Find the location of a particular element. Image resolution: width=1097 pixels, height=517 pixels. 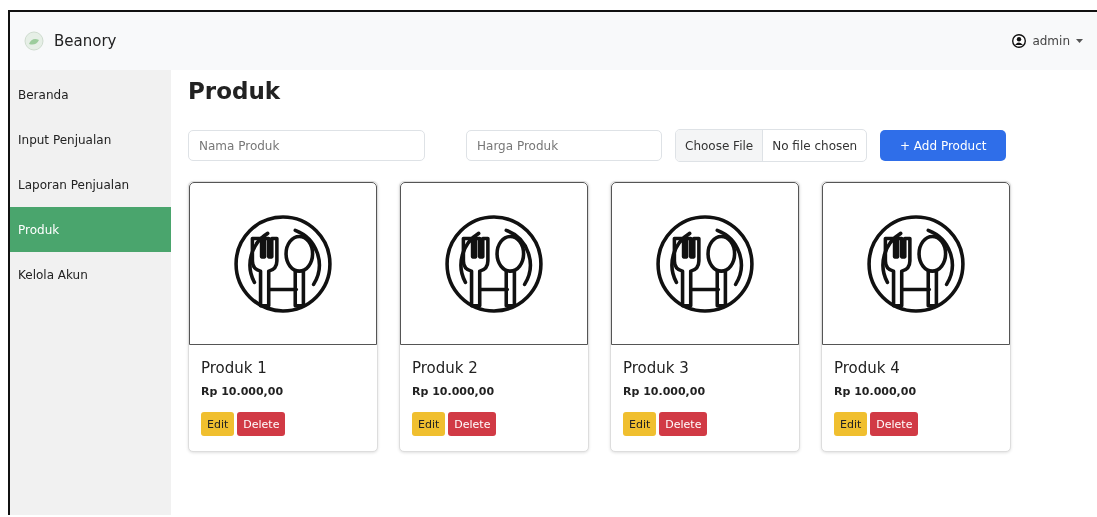

file-input: Choose File No file chosen is located at coordinates (771, 145).